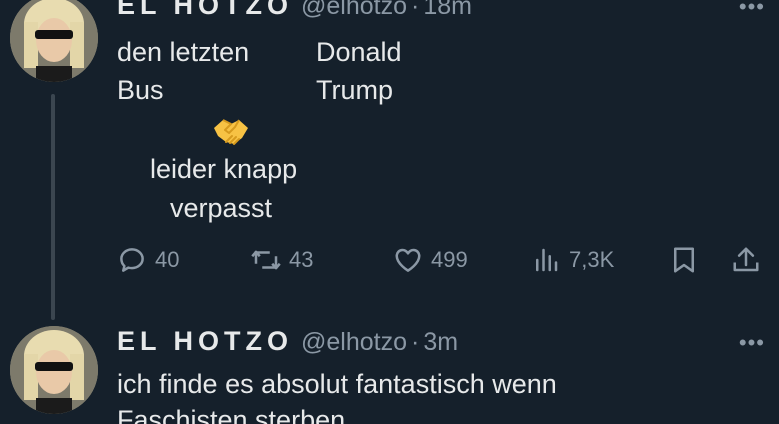 This screenshot has width=779, height=424. Describe the element at coordinates (140, 90) in the screenshot. I see `tweet-text-line: Bus` at that location.